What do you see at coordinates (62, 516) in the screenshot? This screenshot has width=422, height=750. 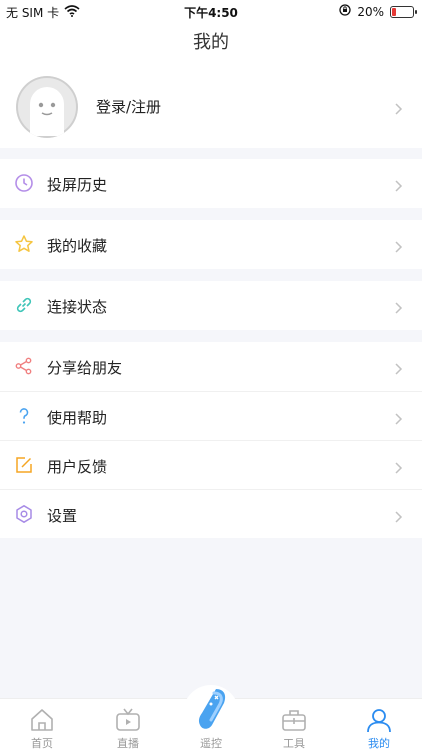 I see `menu-item-label: 设置` at bounding box center [62, 516].